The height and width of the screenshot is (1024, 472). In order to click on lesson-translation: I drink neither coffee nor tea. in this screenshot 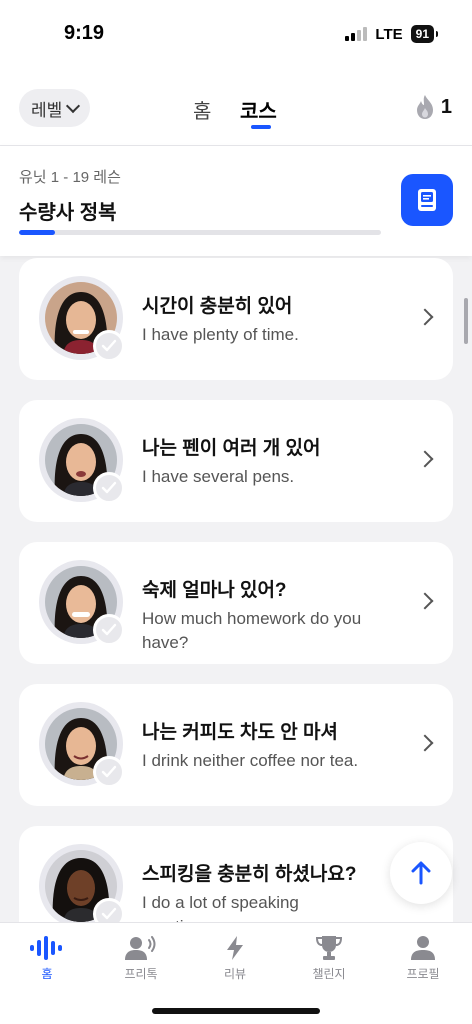, I will do `click(250, 760)`.